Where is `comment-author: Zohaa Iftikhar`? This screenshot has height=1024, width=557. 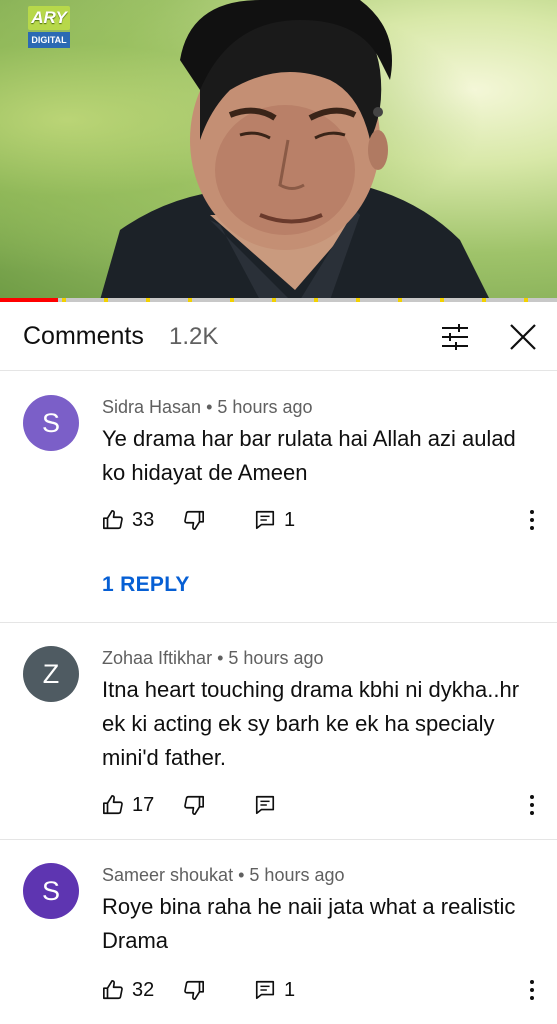
comment-author: Zohaa Iftikhar is located at coordinates (157, 658).